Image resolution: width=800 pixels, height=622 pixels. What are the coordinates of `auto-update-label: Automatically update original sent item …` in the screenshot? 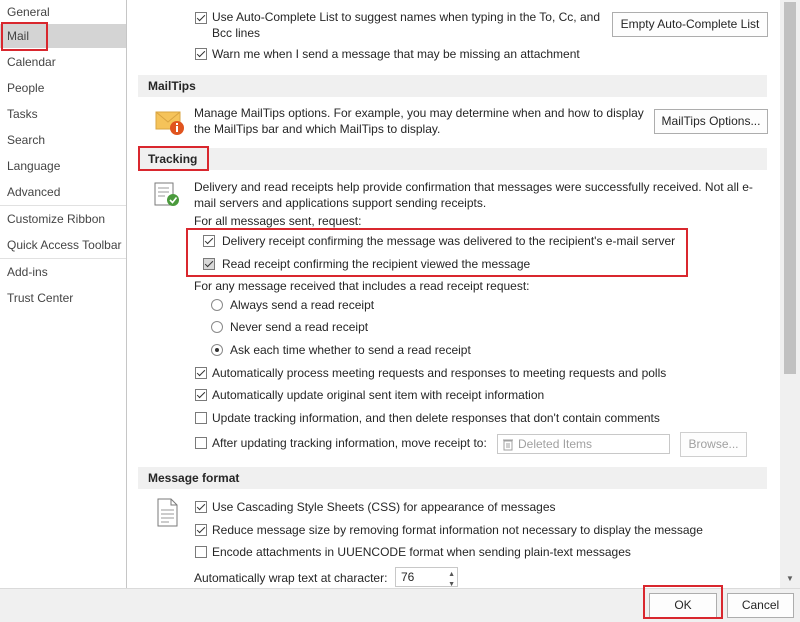 It's located at (378, 395).